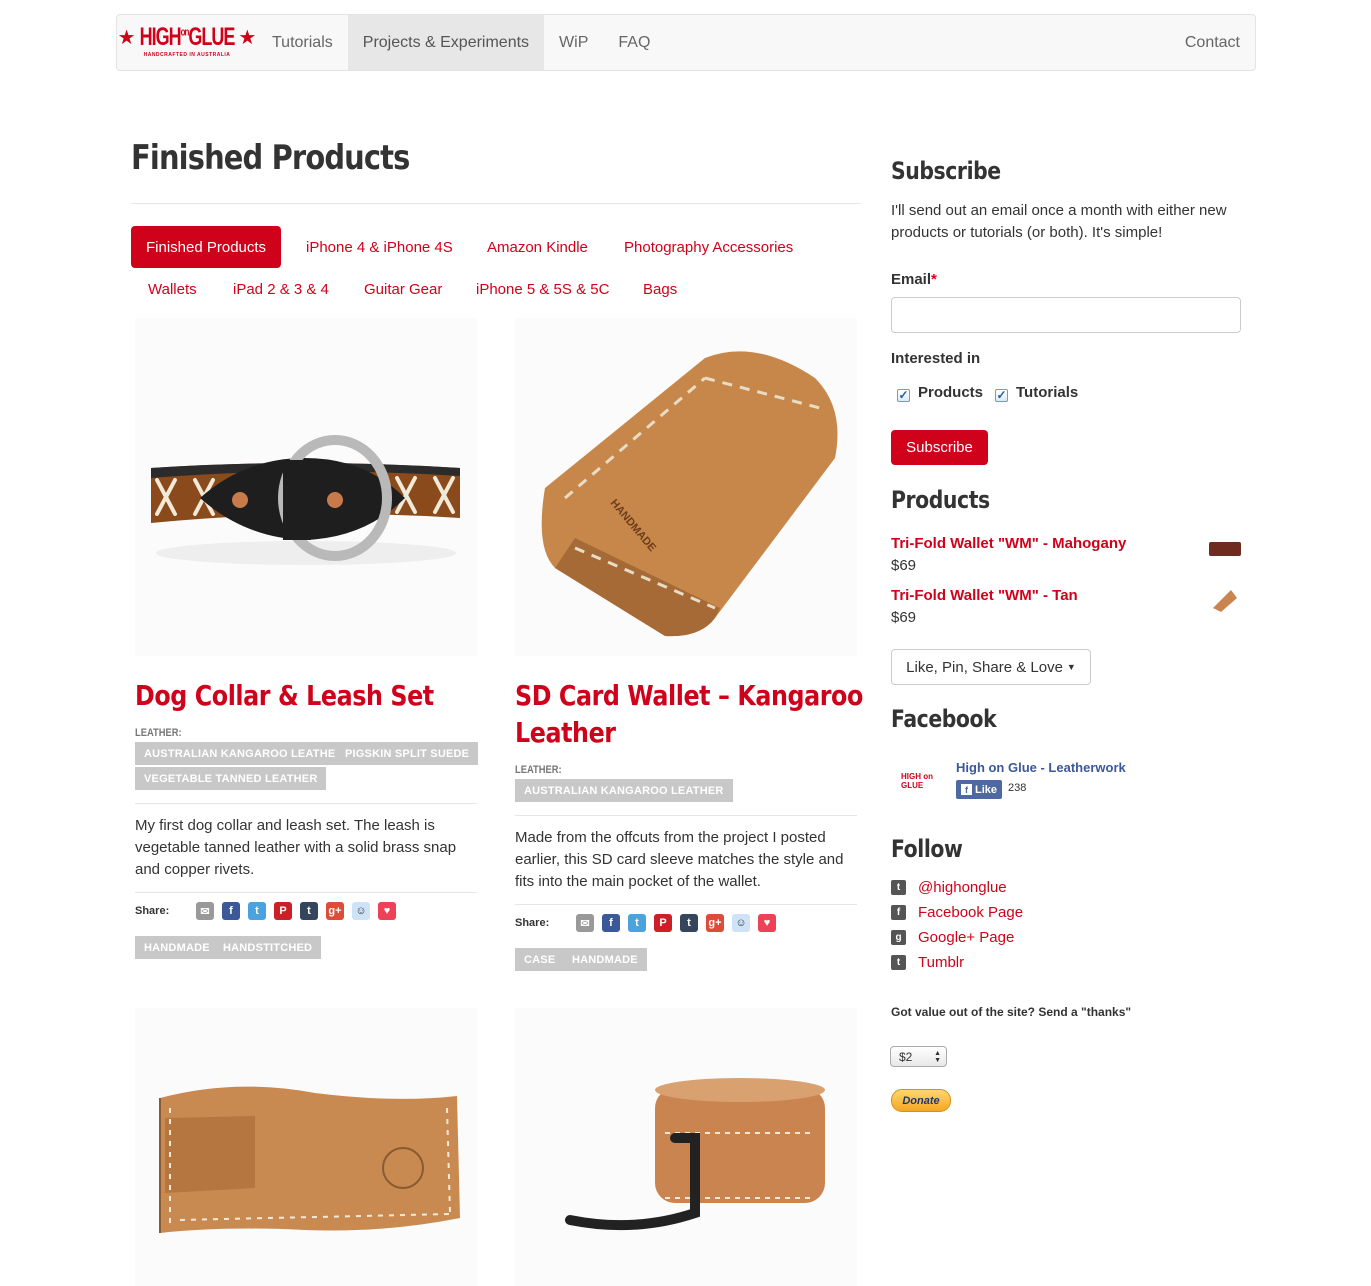  I want to click on product-image-dog-collar, so click(306, 487).